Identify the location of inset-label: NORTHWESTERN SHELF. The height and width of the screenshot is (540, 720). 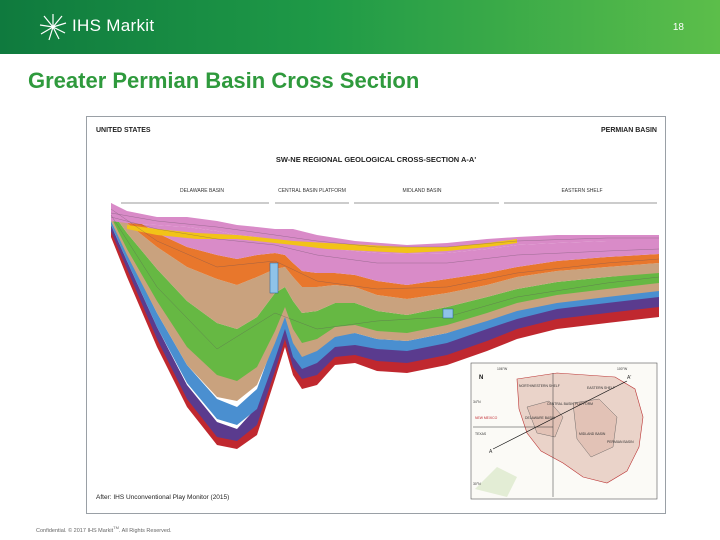
(539, 386).